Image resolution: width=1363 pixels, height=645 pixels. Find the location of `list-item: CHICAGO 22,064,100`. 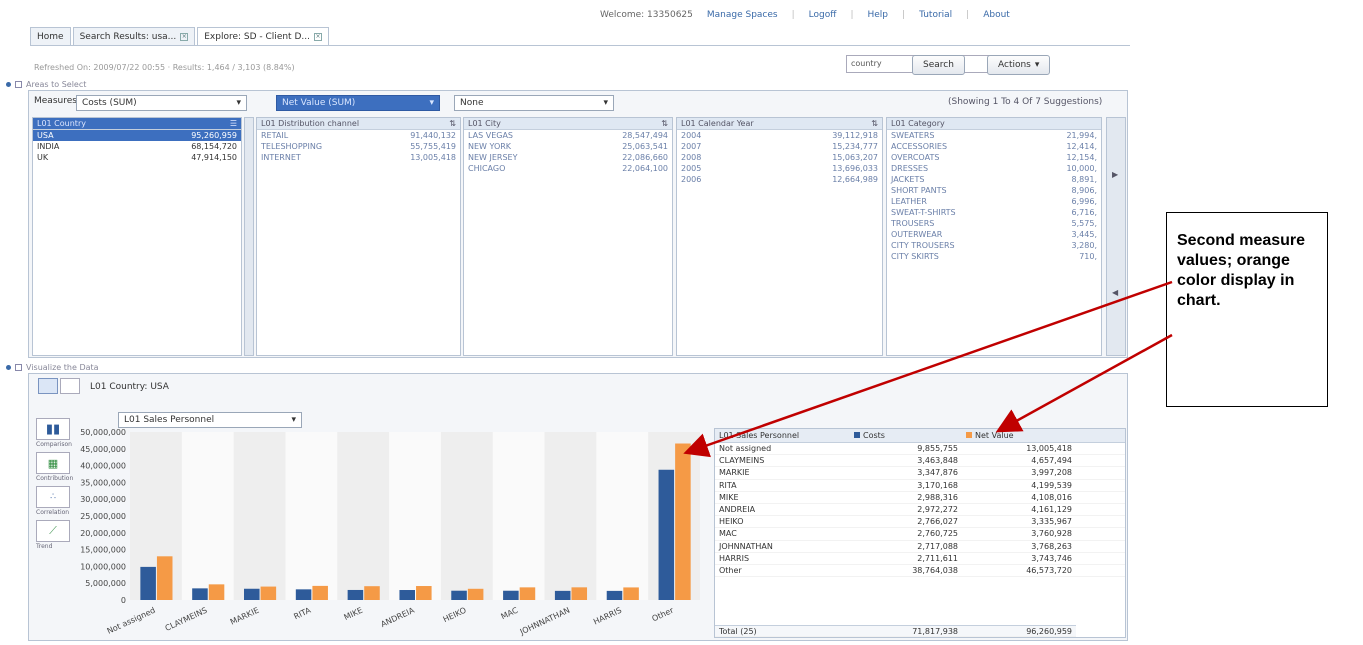

list-item: CHICAGO 22,064,100 is located at coordinates (568, 168).